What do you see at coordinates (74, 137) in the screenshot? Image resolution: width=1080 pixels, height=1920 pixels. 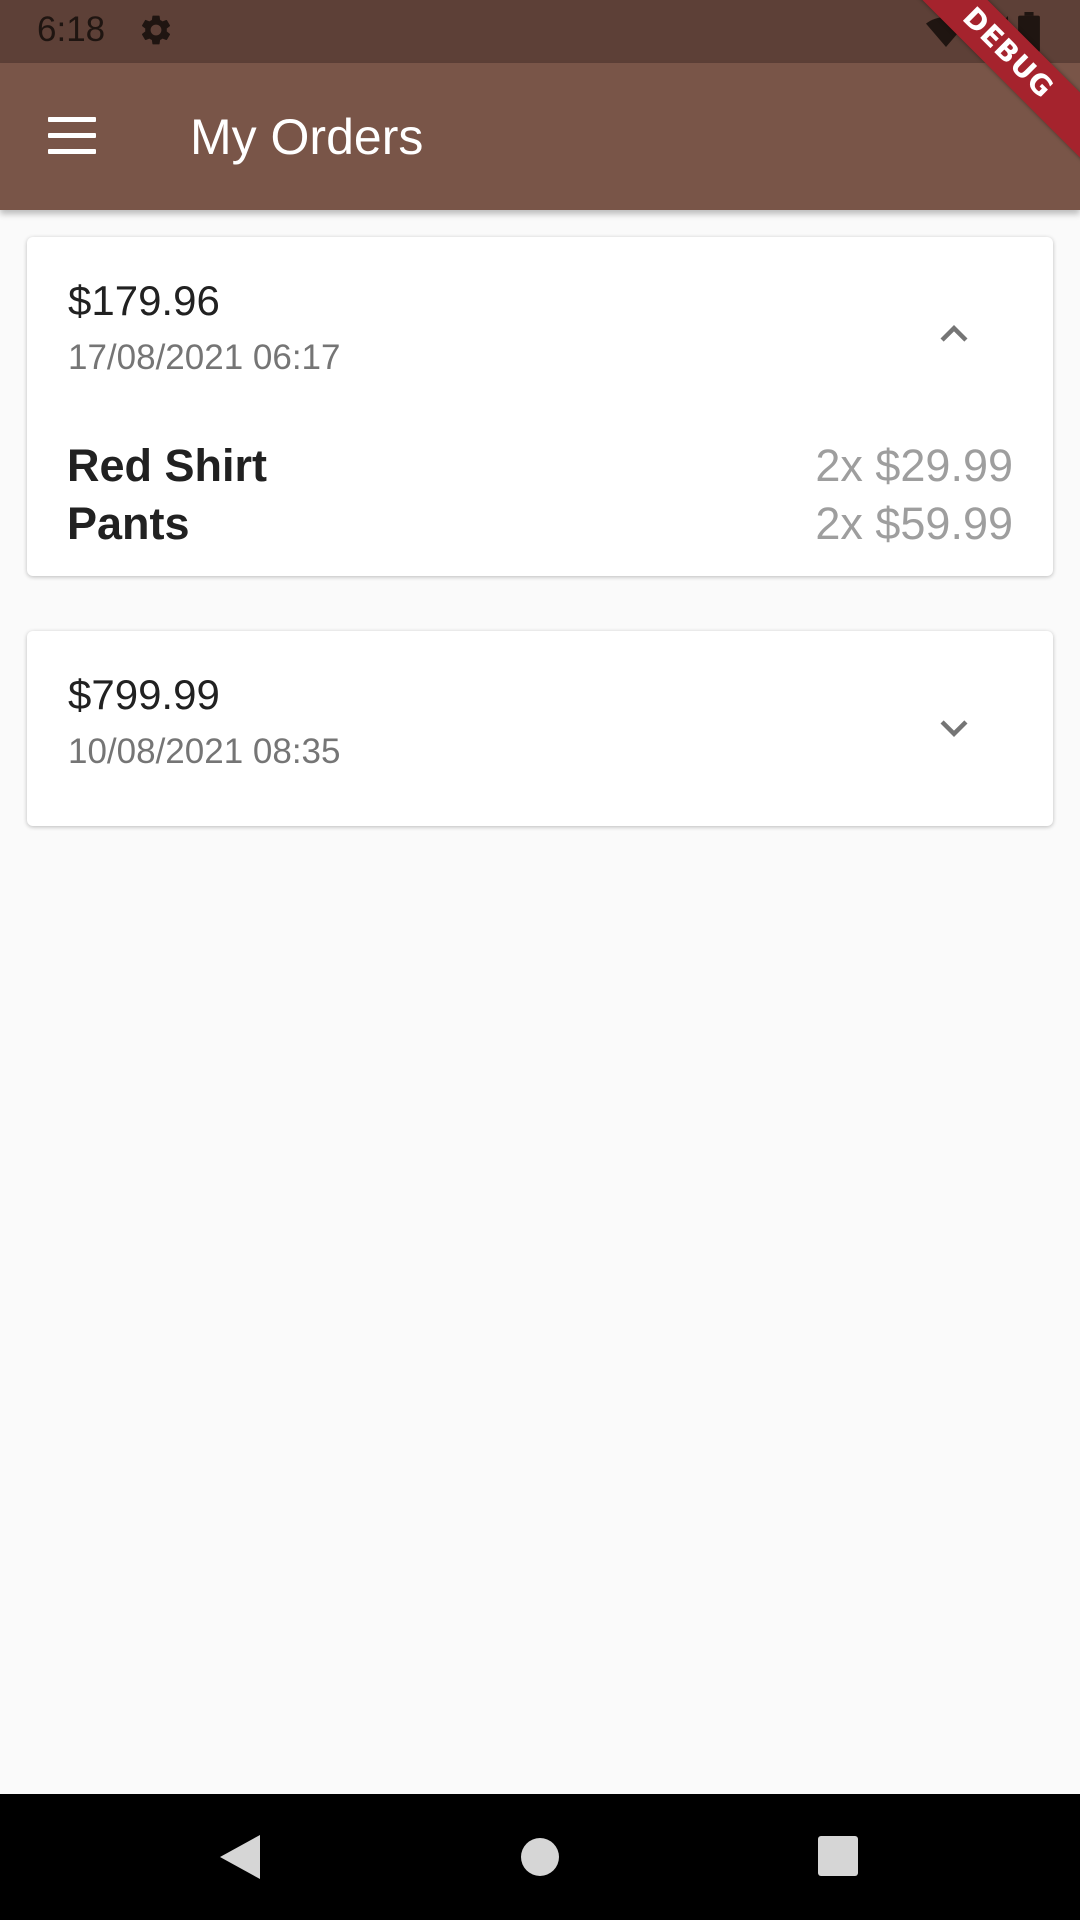 I see `menu-icon` at bounding box center [74, 137].